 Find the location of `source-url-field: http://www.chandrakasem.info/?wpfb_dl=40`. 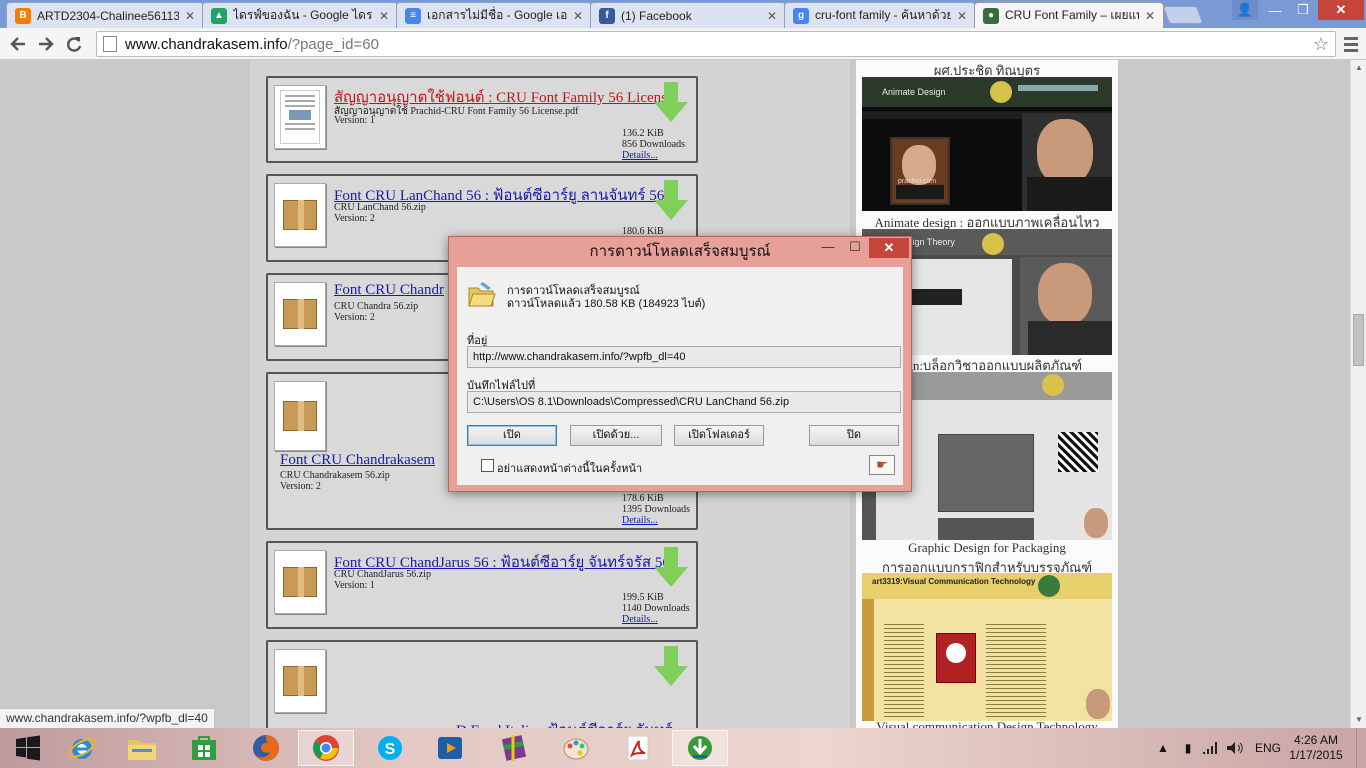

source-url-field: http://www.chandrakasem.info/?wpfb_dl=40 is located at coordinates (684, 357).